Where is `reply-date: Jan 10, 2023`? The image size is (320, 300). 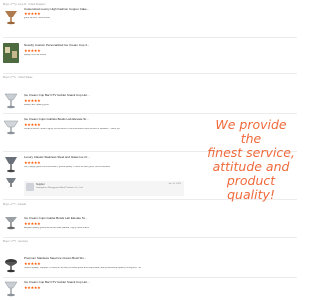 reply-date: Jan 10, 2023 is located at coordinates (174, 184).